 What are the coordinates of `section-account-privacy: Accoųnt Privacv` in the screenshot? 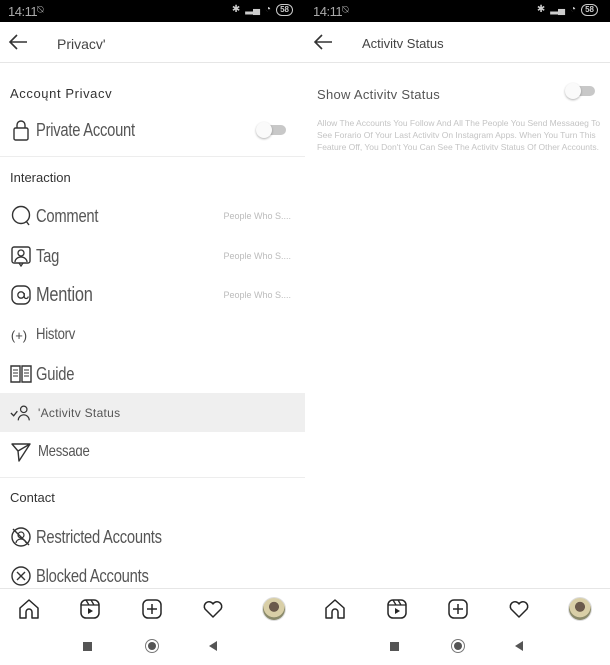 It's located at (61, 93).